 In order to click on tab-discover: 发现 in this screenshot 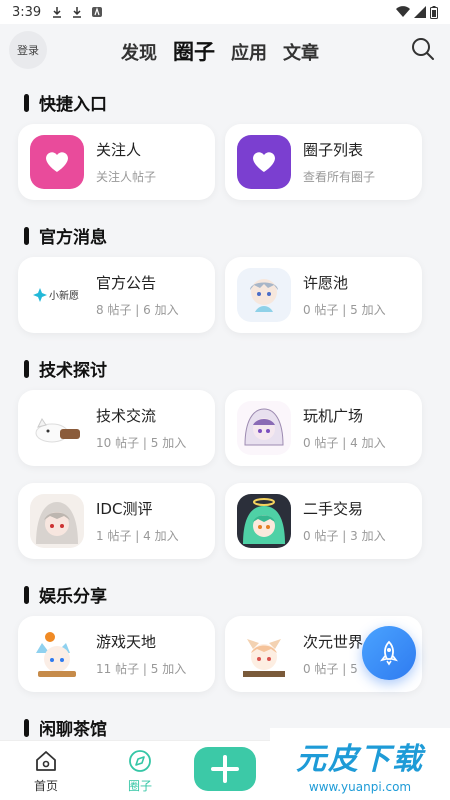, I will do `click(139, 52)`.